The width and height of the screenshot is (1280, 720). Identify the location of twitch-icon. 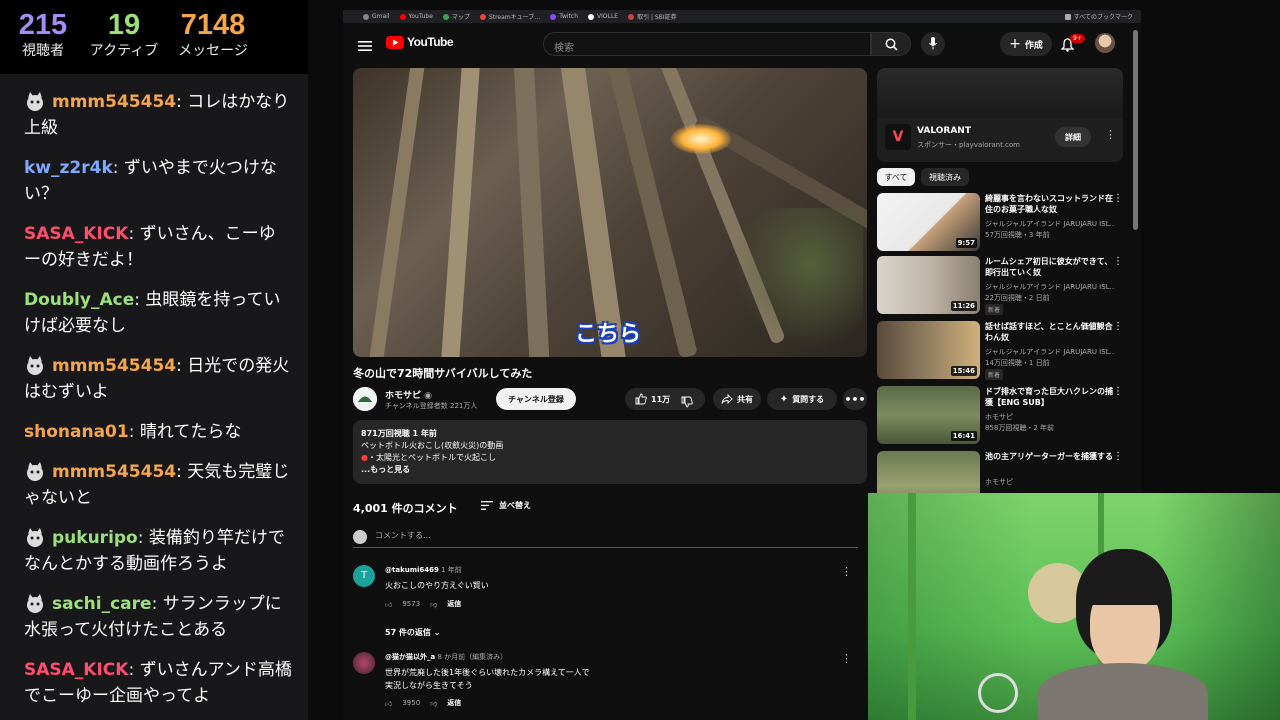
(553, 16).